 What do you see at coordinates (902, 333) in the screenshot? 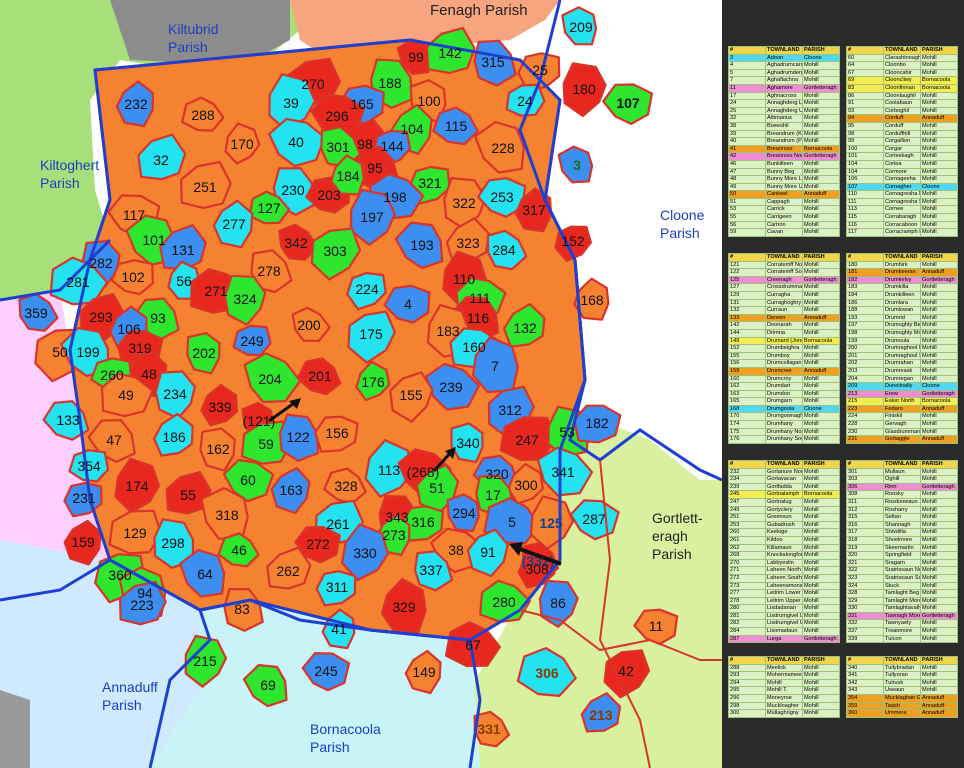
I see `legend-row: 198Drumoghty MoreMohill` at bounding box center [902, 333].